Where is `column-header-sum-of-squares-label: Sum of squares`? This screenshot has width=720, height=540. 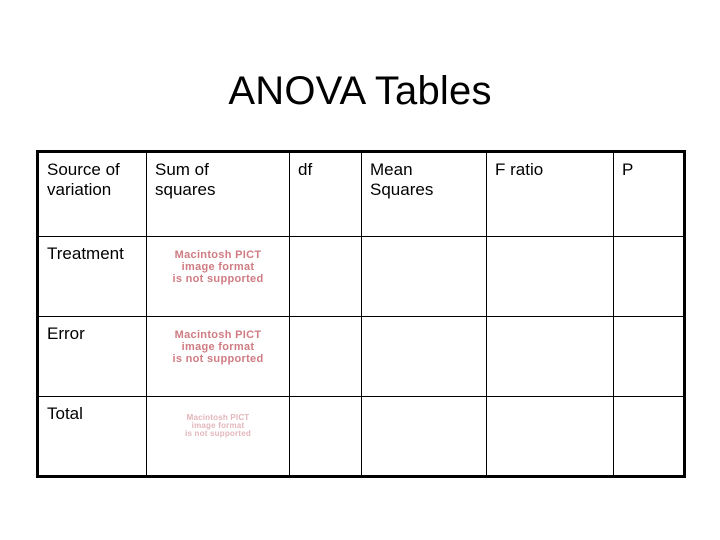
column-header-sum-of-squares-label: Sum of squares is located at coordinates (185, 179).